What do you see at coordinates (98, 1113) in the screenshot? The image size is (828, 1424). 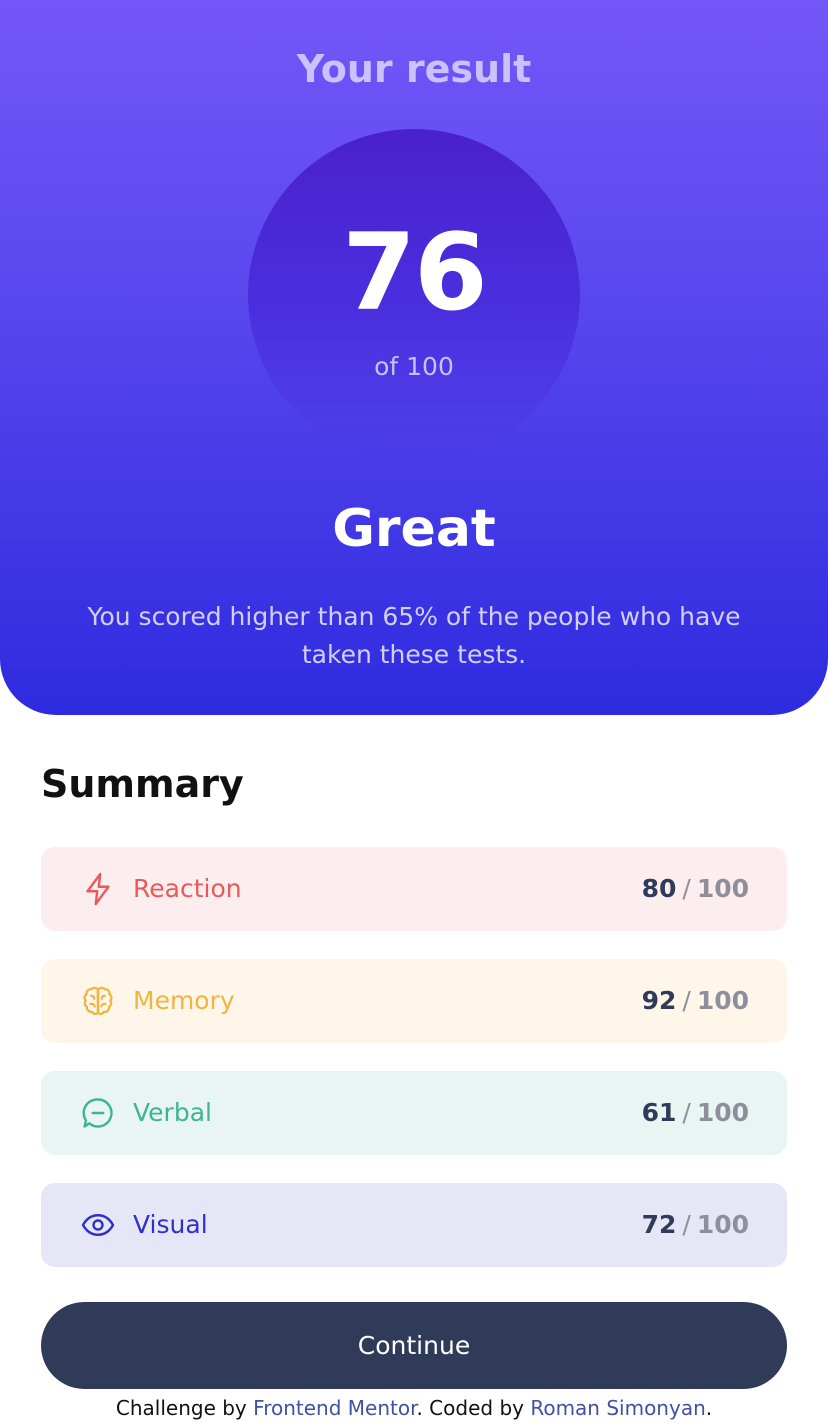 I see `speech-bubble-icon` at bounding box center [98, 1113].